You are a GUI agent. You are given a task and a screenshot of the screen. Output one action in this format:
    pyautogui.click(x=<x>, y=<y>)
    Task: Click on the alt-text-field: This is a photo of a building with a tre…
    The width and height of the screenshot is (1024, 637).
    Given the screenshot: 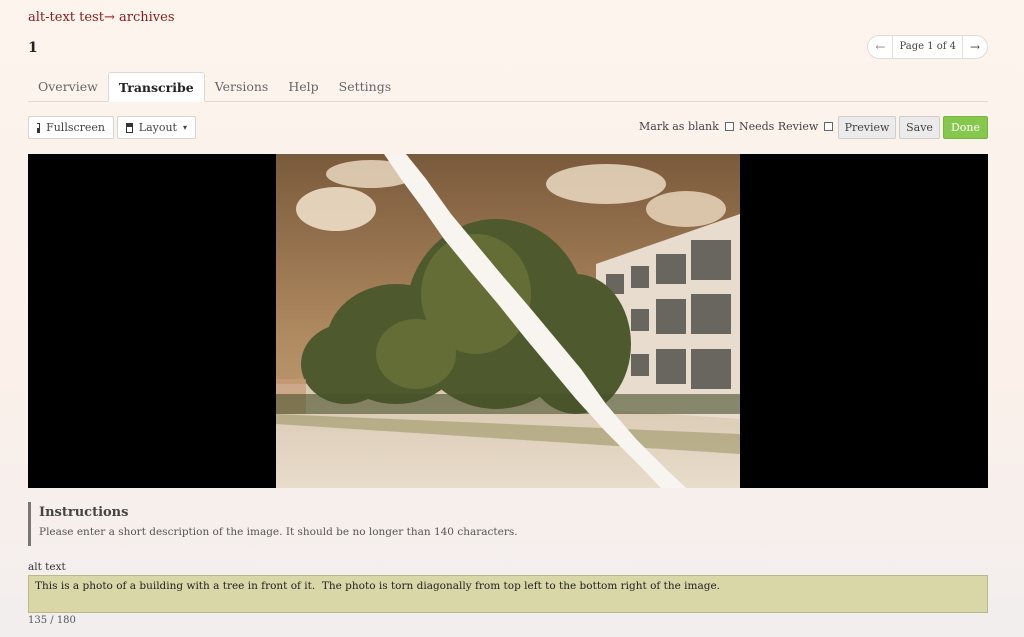 What is the action you would take?
    pyautogui.click(x=508, y=594)
    